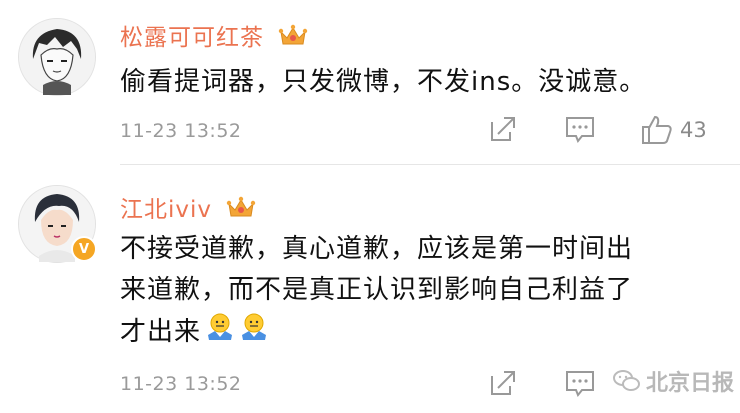 This screenshot has width=740, height=413. I want to click on thumbs-up-icon, so click(657, 129).